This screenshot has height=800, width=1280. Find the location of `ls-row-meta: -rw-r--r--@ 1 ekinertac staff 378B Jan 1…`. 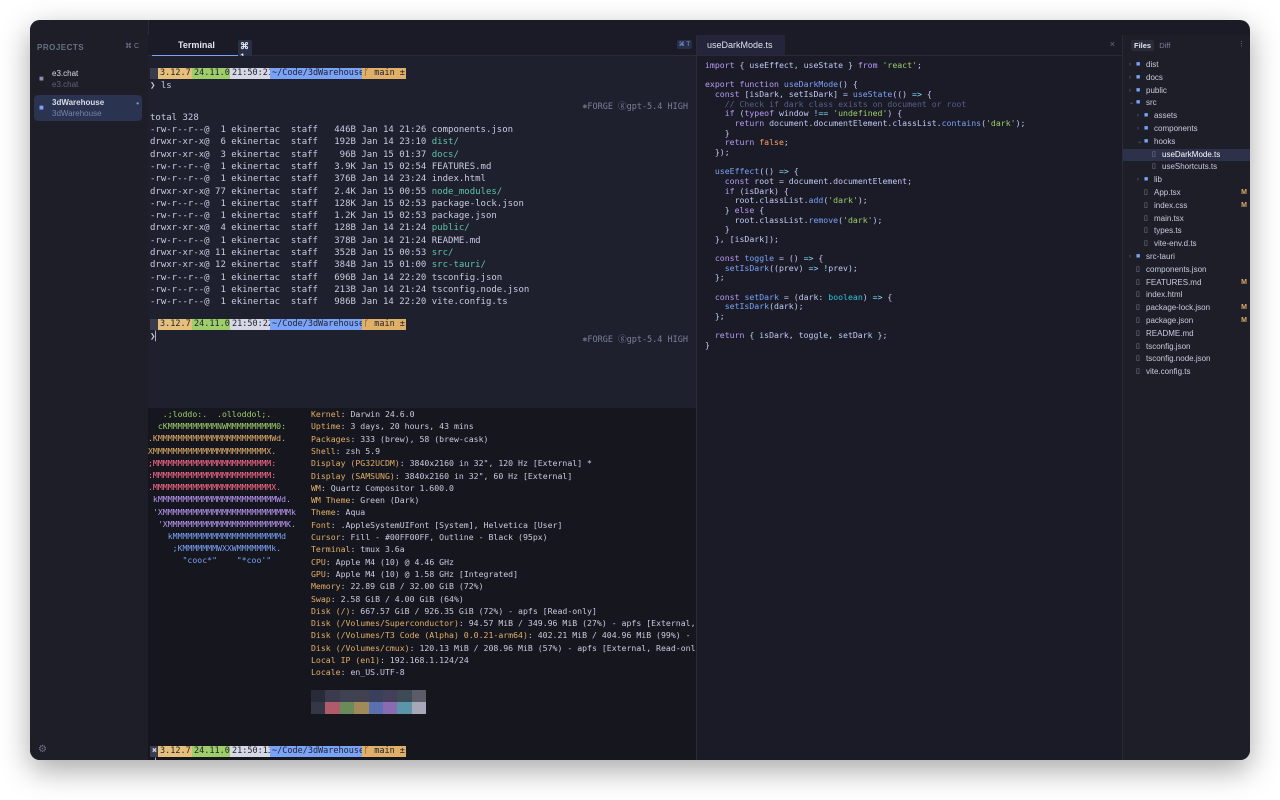

ls-row-meta: -rw-r--r--@ 1 ekinertac staff 378B Jan 1… is located at coordinates (291, 240).